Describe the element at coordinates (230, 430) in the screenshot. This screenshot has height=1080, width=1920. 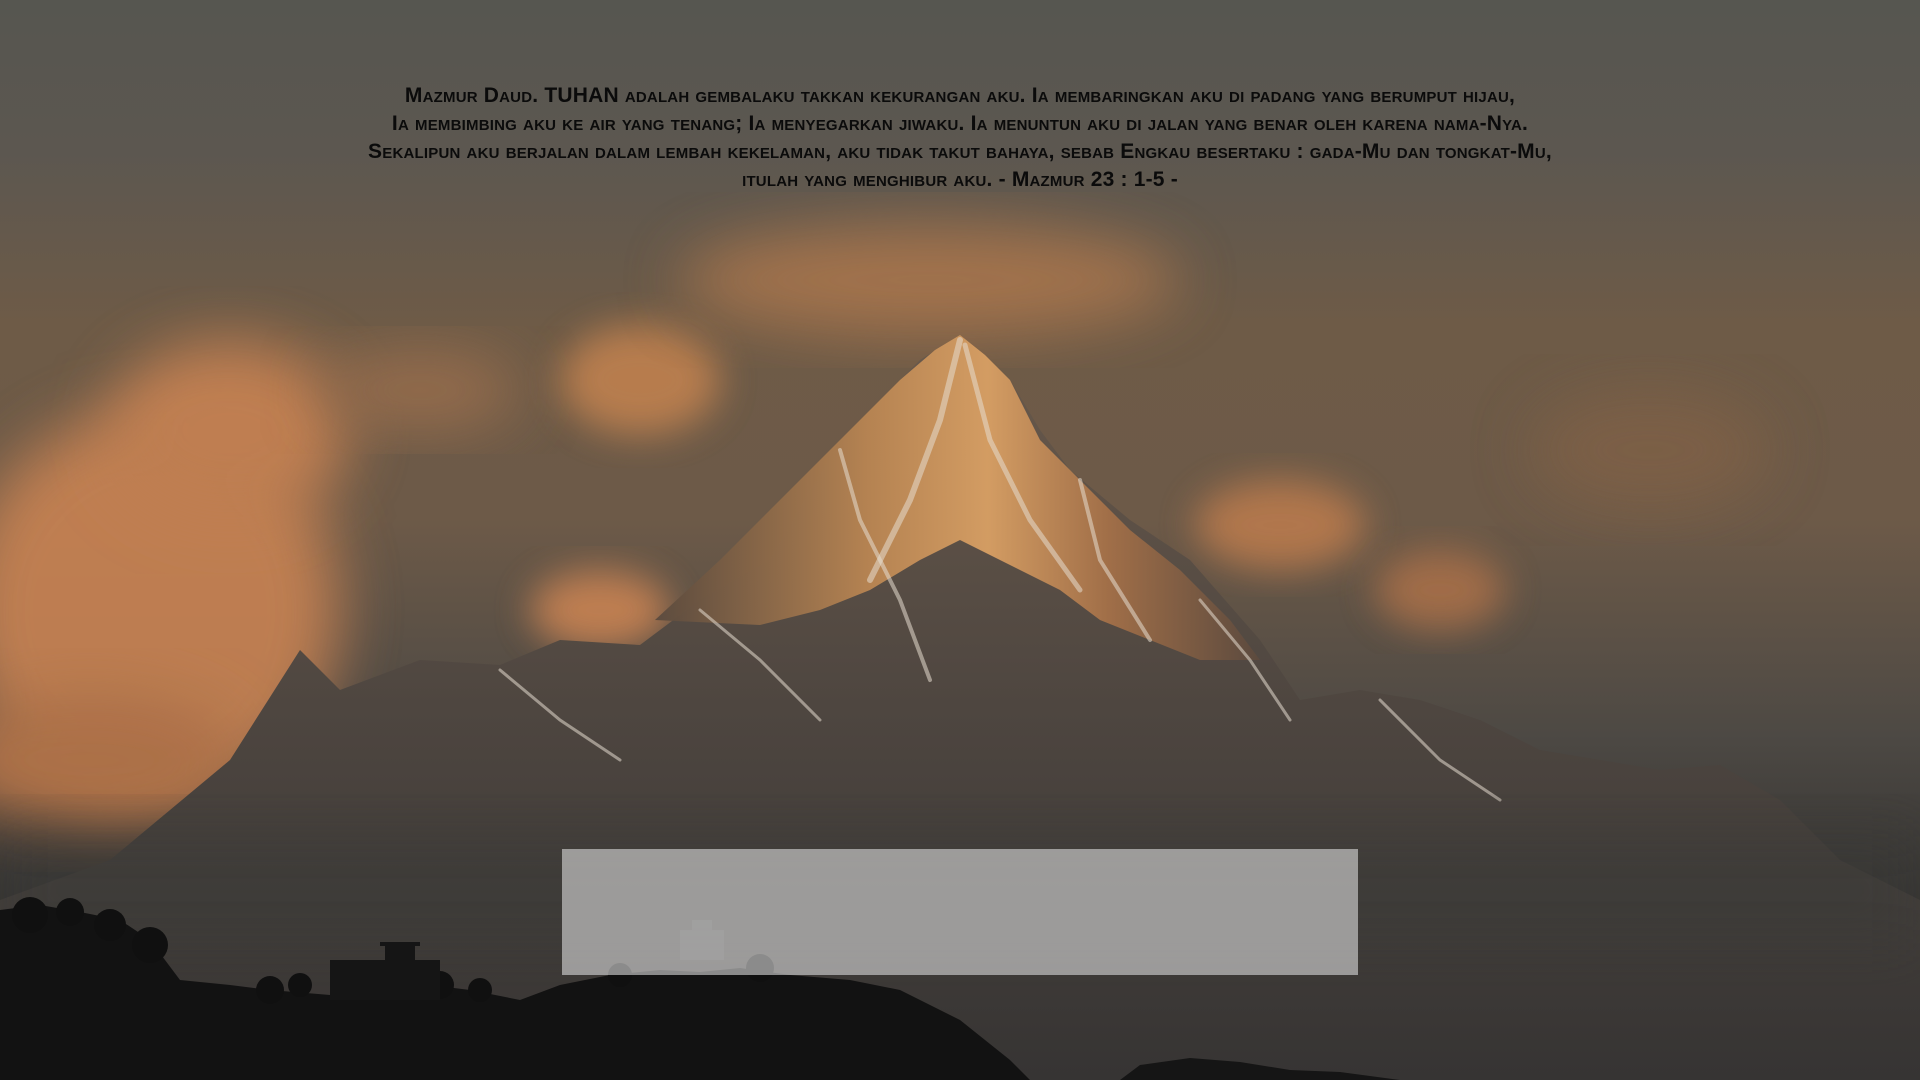
I see `cloud-left-top` at that location.